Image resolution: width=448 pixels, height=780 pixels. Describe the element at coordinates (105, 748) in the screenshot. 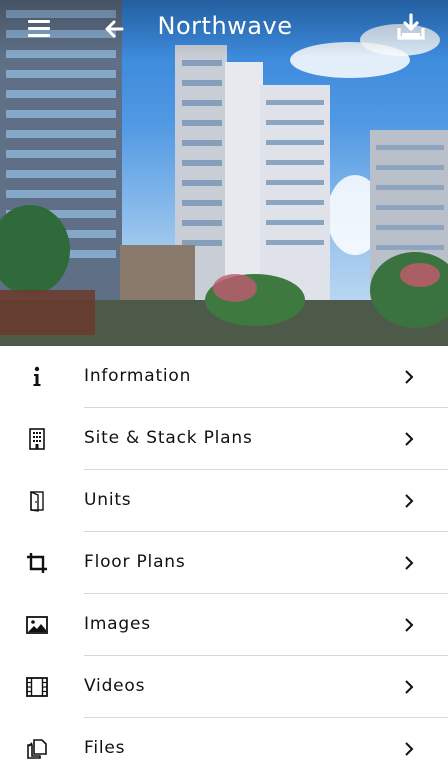

I see `menu-item-label: Files` at that location.